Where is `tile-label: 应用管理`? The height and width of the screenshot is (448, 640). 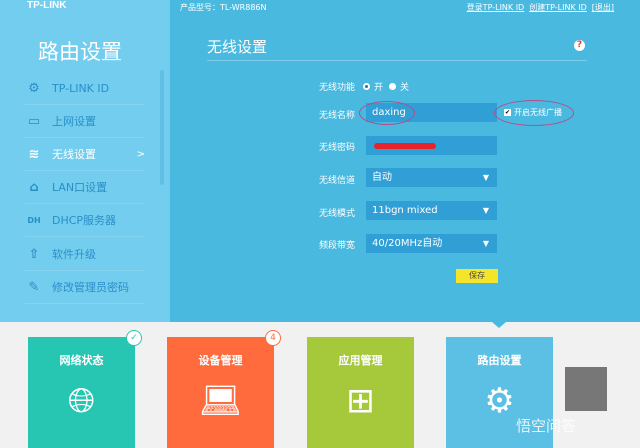
tile-label: 应用管理 is located at coordinates (360, 360).